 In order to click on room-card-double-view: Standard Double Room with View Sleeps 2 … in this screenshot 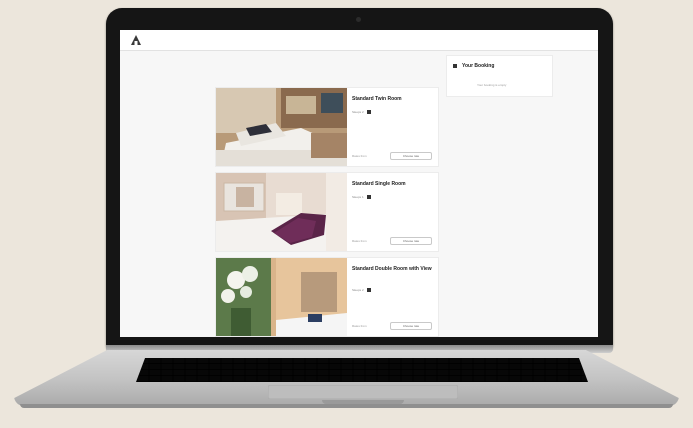, I will do `click(327, 297)`.